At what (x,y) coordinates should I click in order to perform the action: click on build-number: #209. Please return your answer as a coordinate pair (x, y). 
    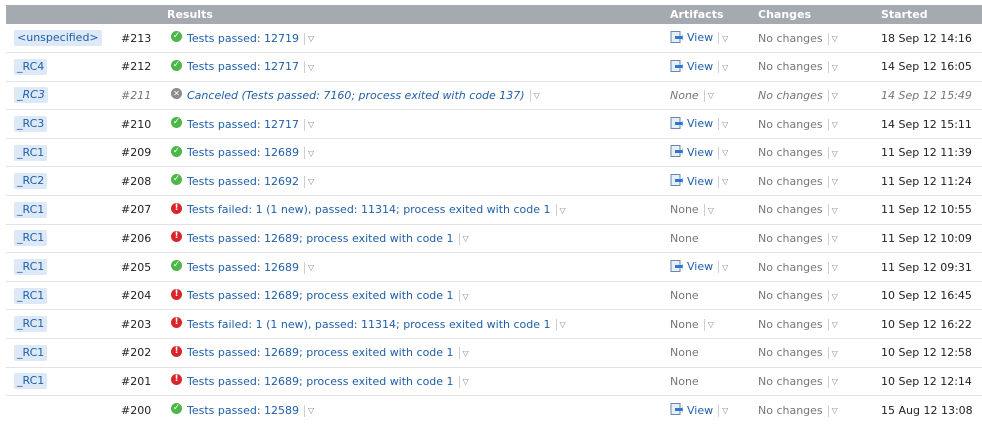
    Looking at the image, I should click on (133, 152).